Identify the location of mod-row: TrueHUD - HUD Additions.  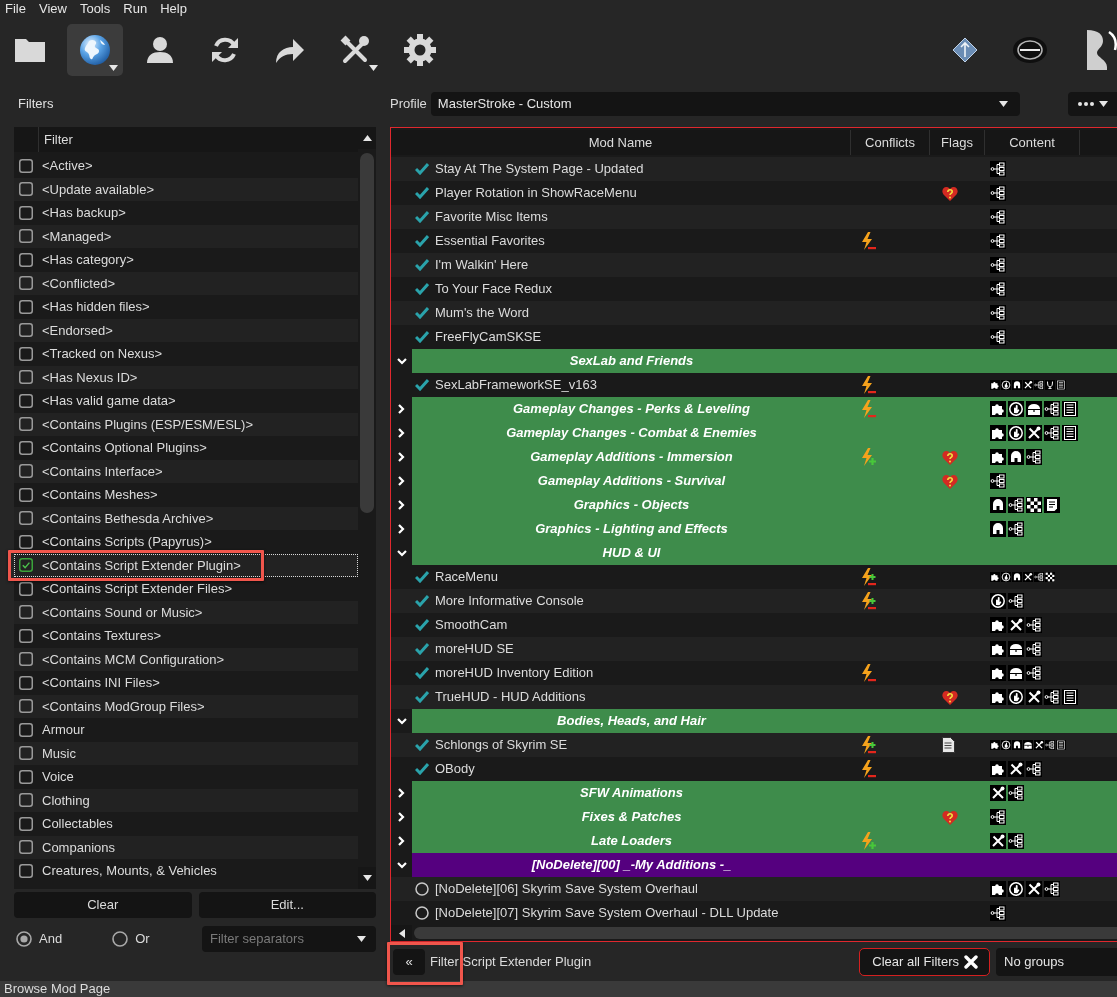
(754, 697).